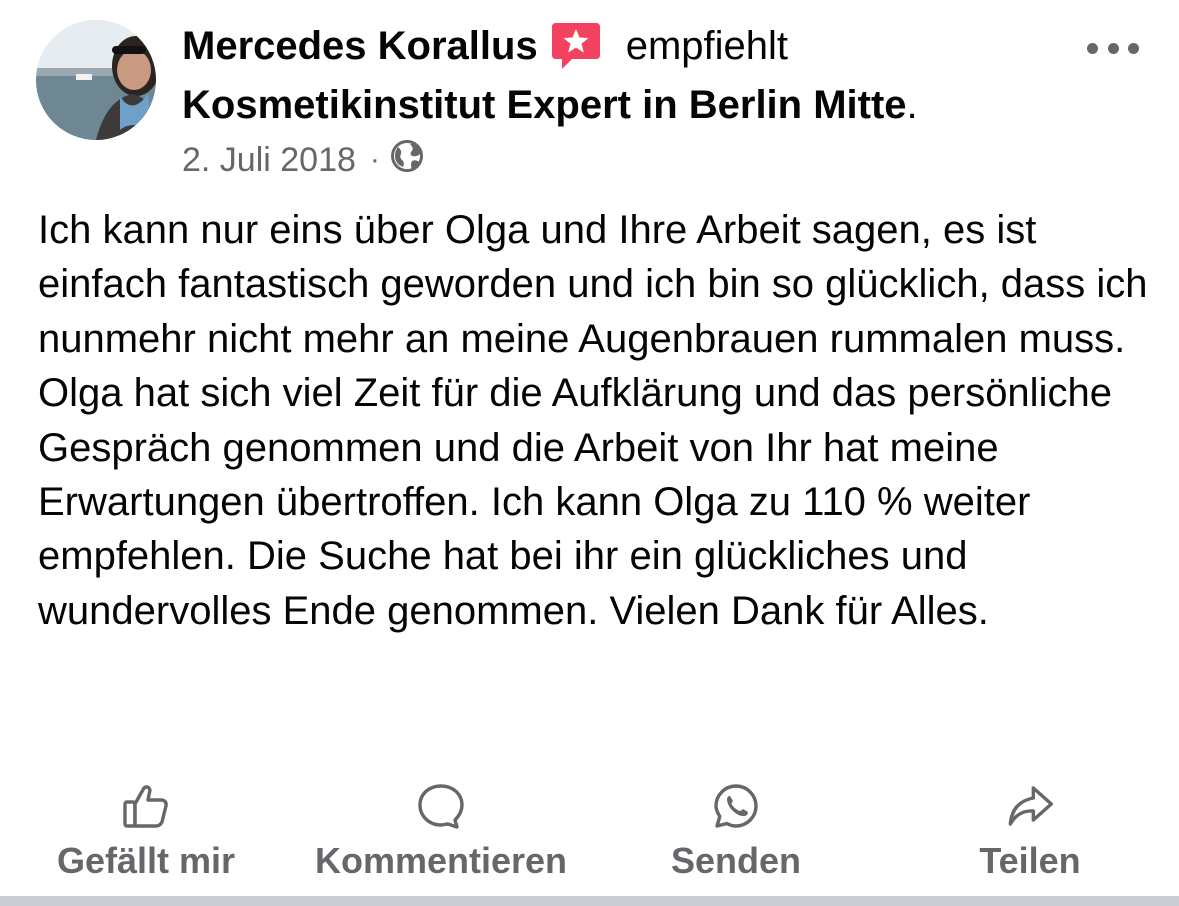  I want to click on avatar-photo, so click(96, 80).